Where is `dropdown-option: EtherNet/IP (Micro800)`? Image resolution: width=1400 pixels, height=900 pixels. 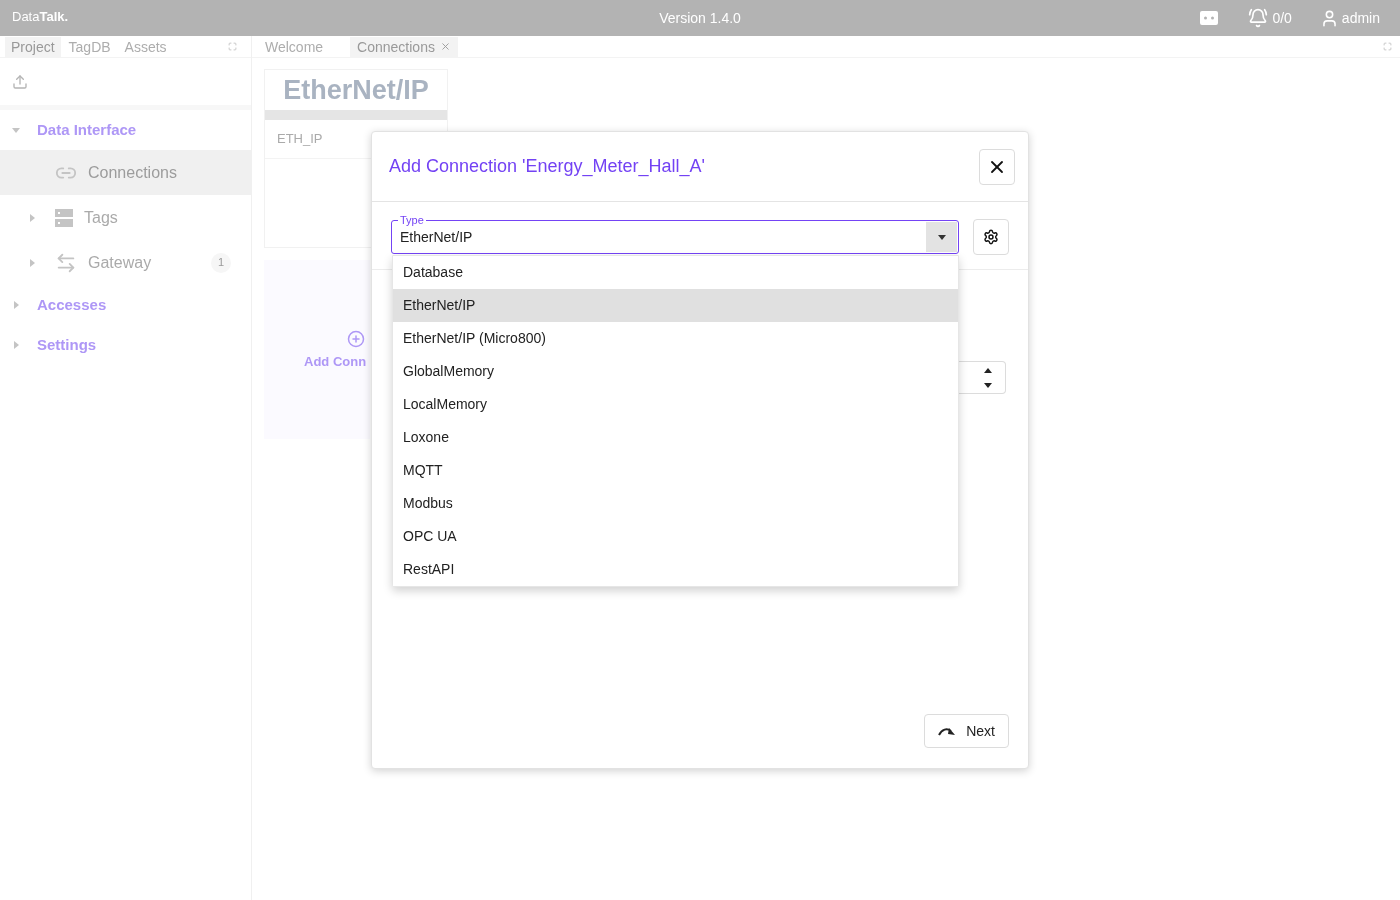 dropdown-option: EtherNet/IP (Micro800) is located at coordinates (675, 338).